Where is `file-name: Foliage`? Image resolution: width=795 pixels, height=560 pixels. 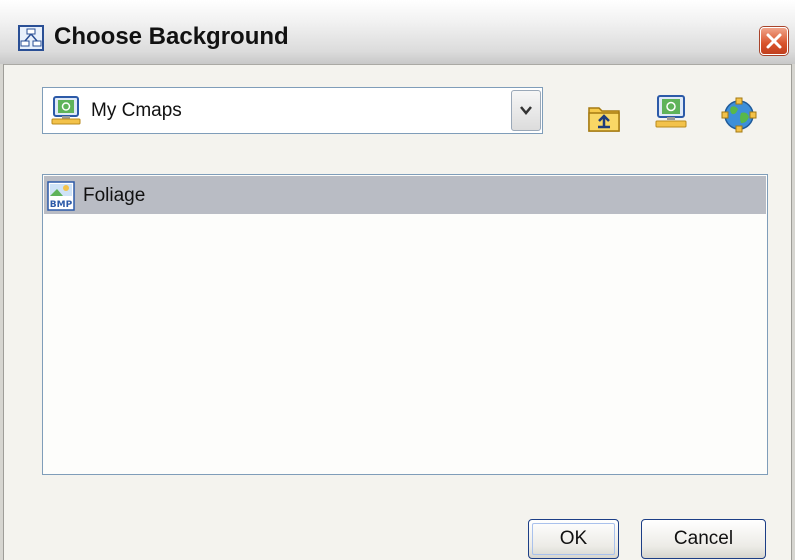
file-name: Foliage is located at coordinates (114, 195).